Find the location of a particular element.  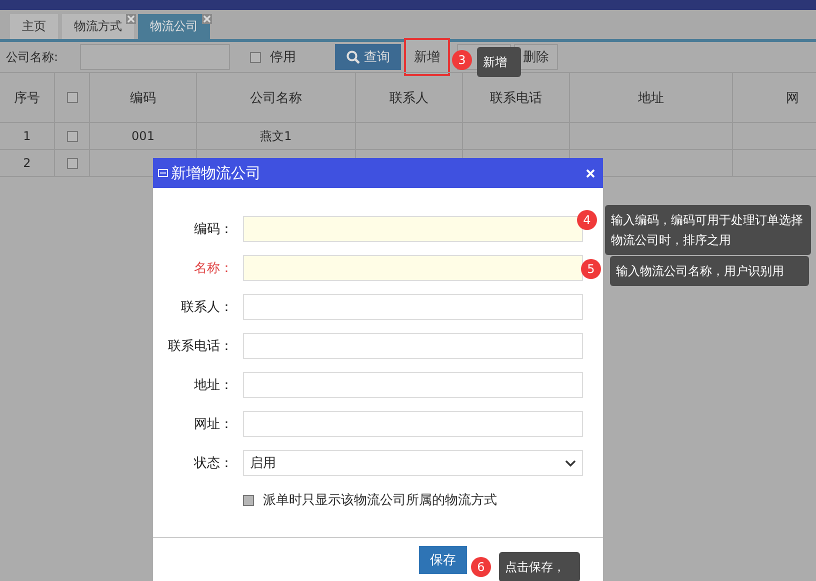

disabled-label: 停用 is located at coordinates (283, 57).